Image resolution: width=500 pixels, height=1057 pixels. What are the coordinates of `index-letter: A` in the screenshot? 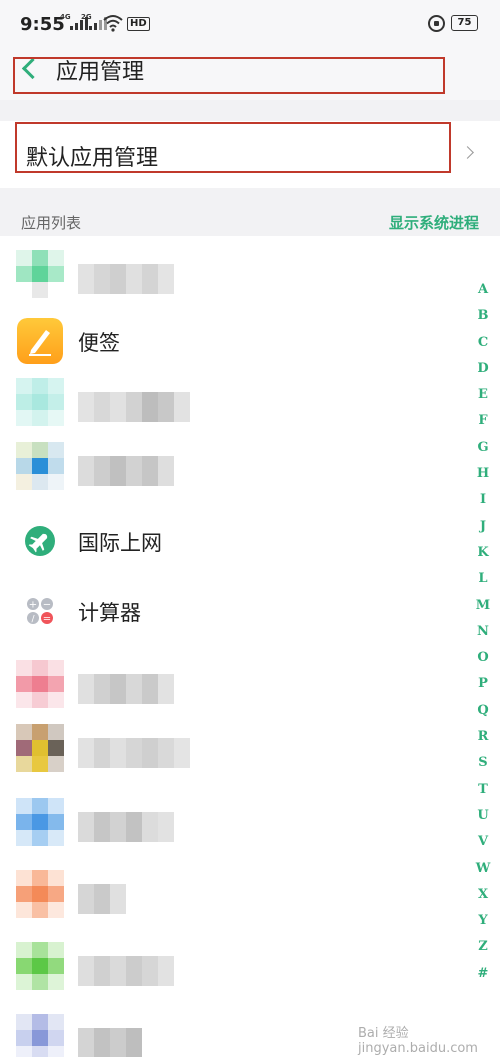 It's located at (483, 295).